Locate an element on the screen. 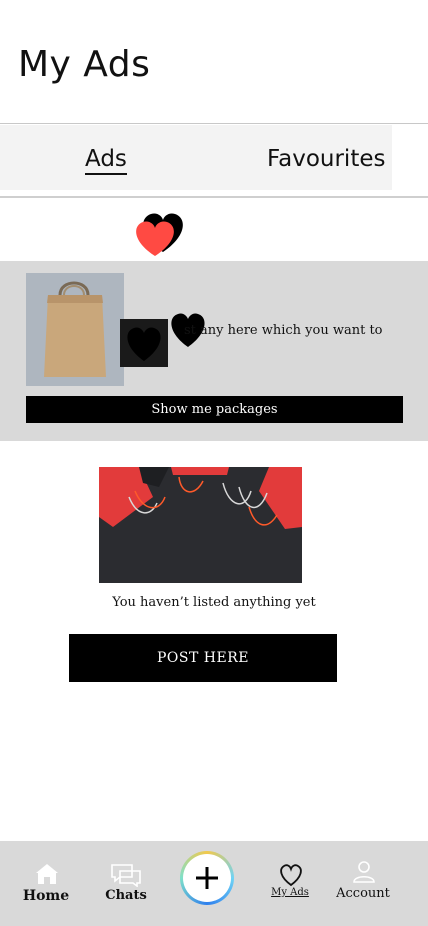 This screenshot has height=926, width=428. nav-item-chats: Chats is located at coordinates (126, 876).